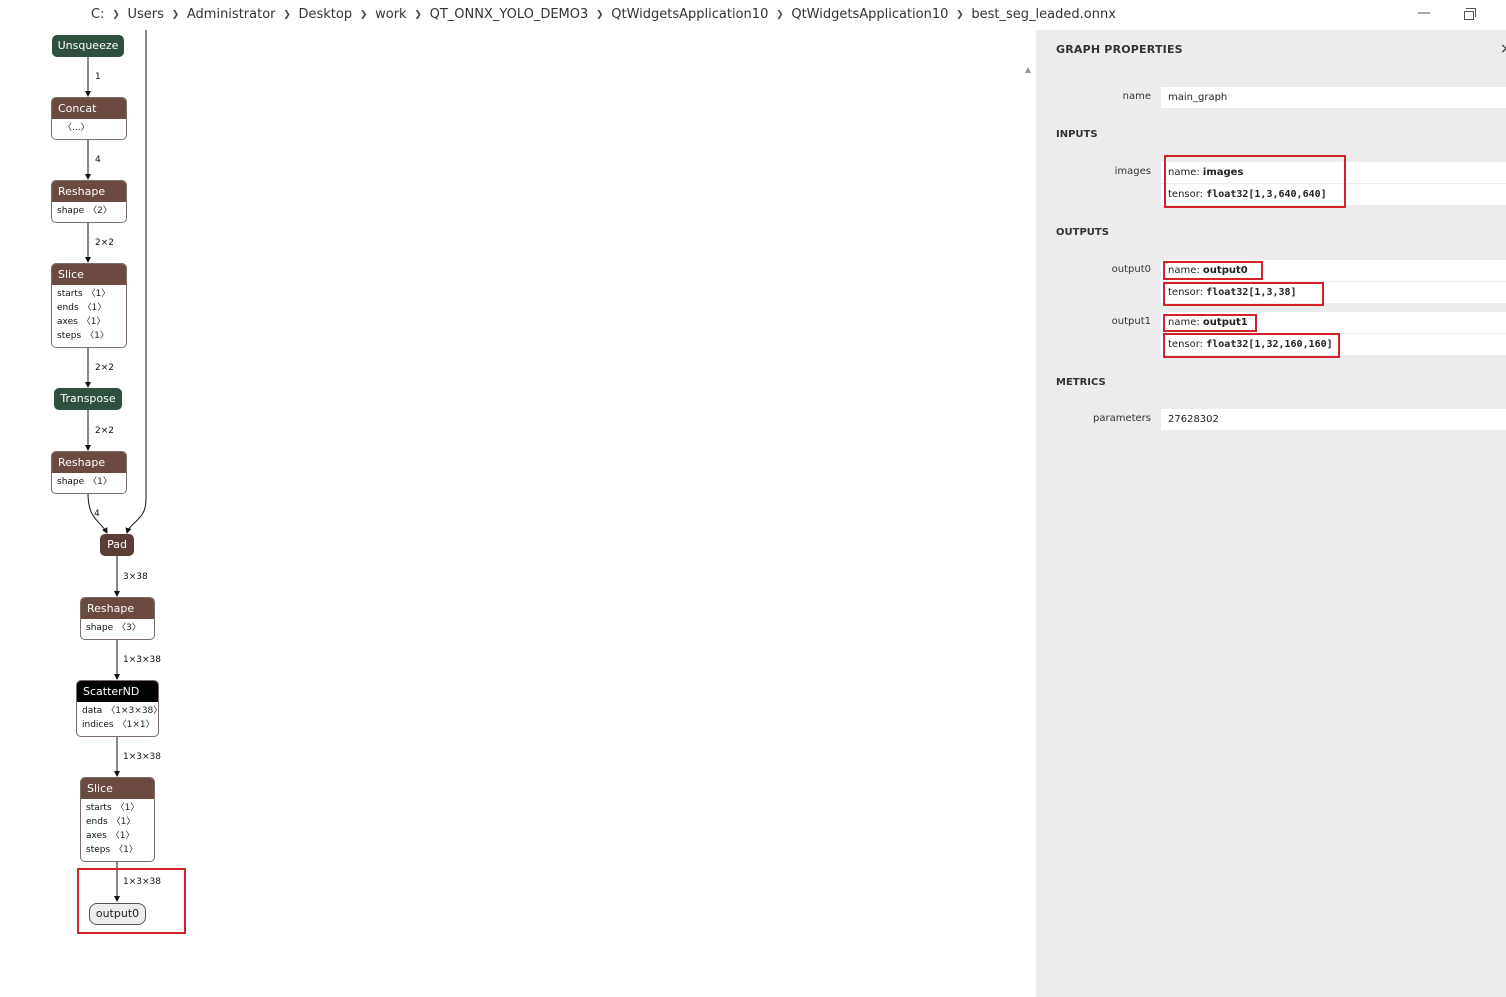 The height and width of the screenshot is (997, 1506). Describe the element at coordinates (117, 691) in the screenshot. I see `node-title: ScatterND` at that location.